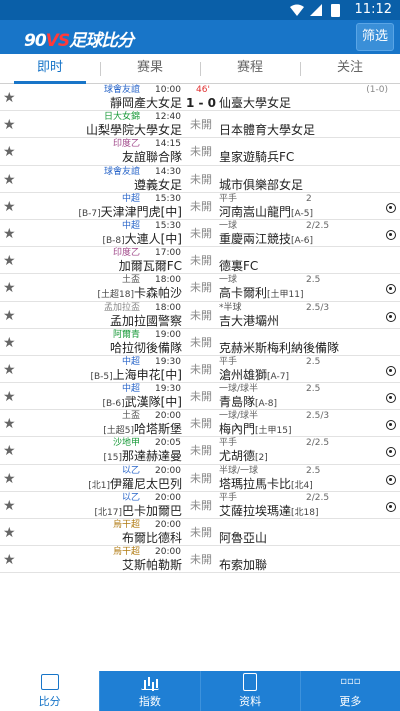  What do you see at coordinates (375, 37) in the screenshot?
I see `filter-button: 筛选` at bounding box center [375, 37].